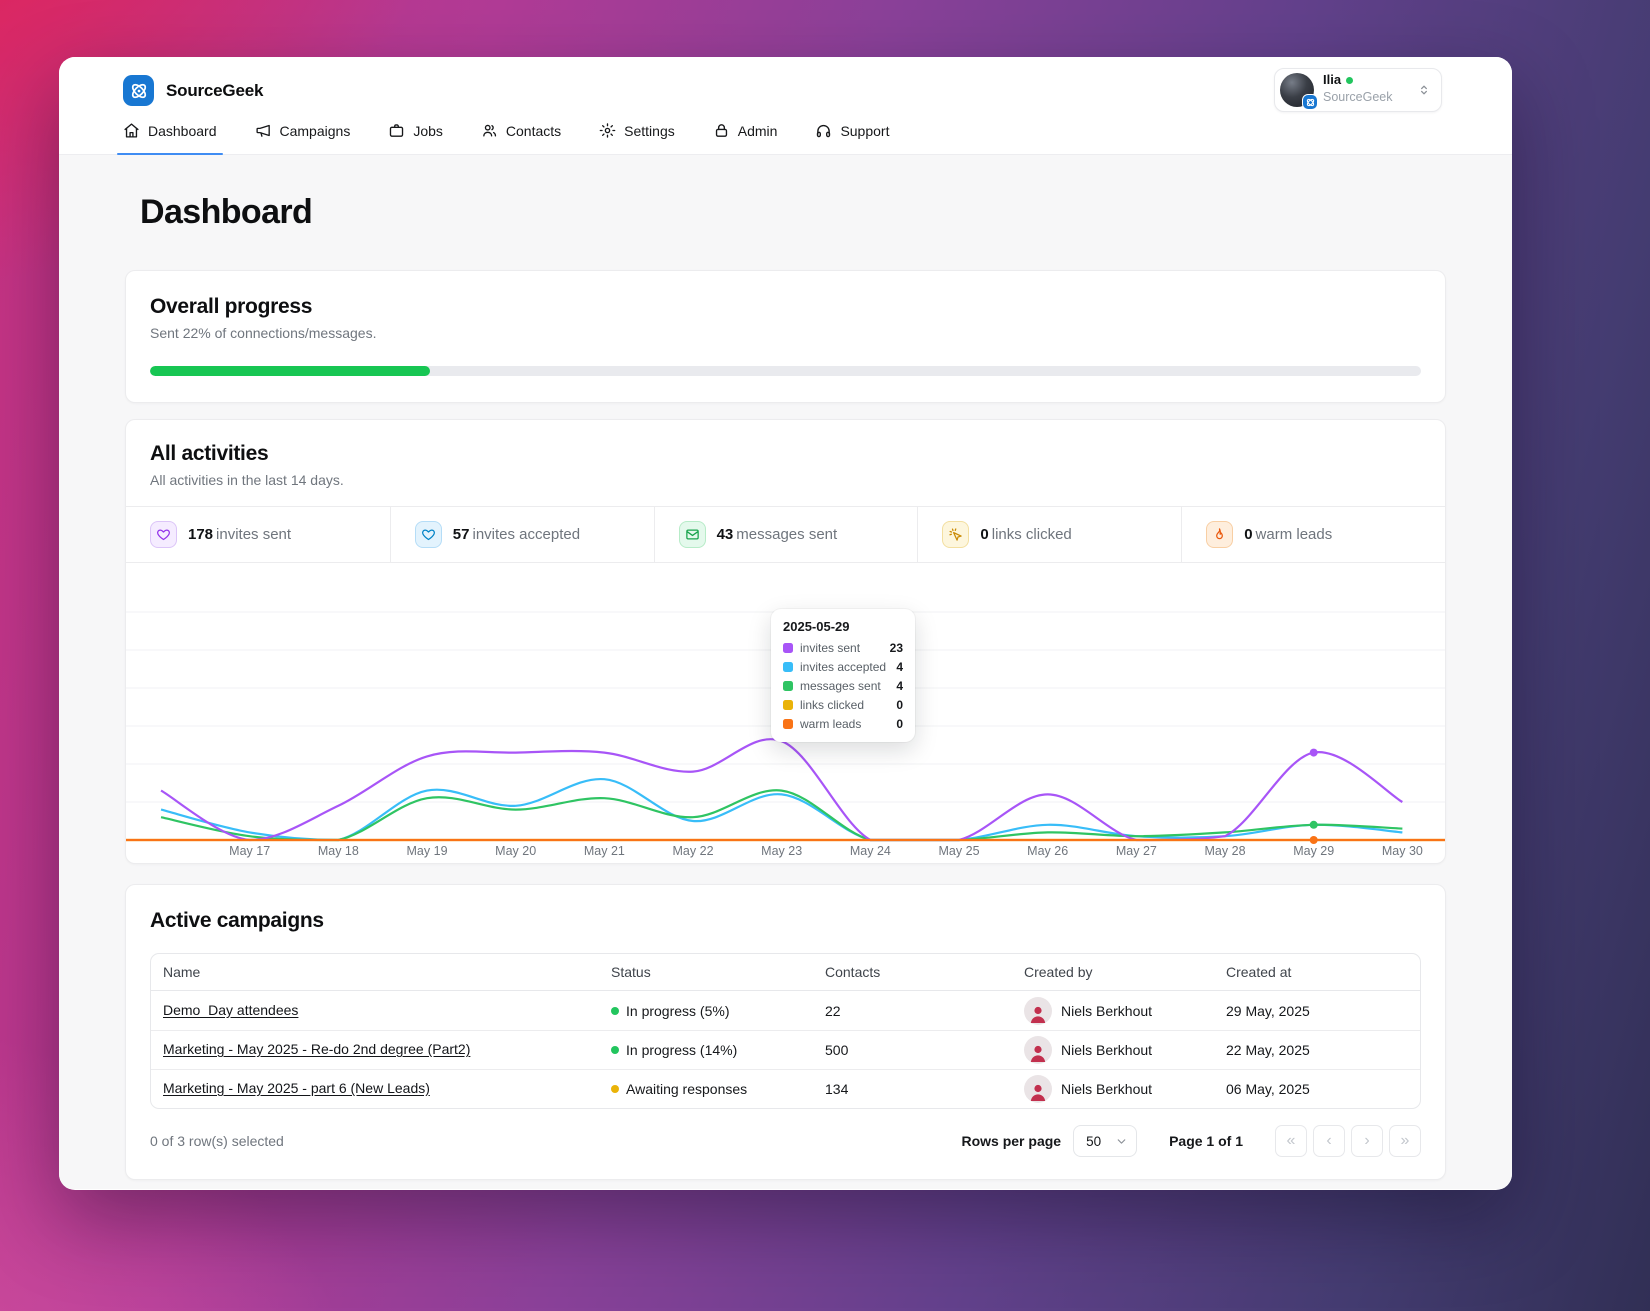  I want to click on stat-value: 178, so click(201, 534).